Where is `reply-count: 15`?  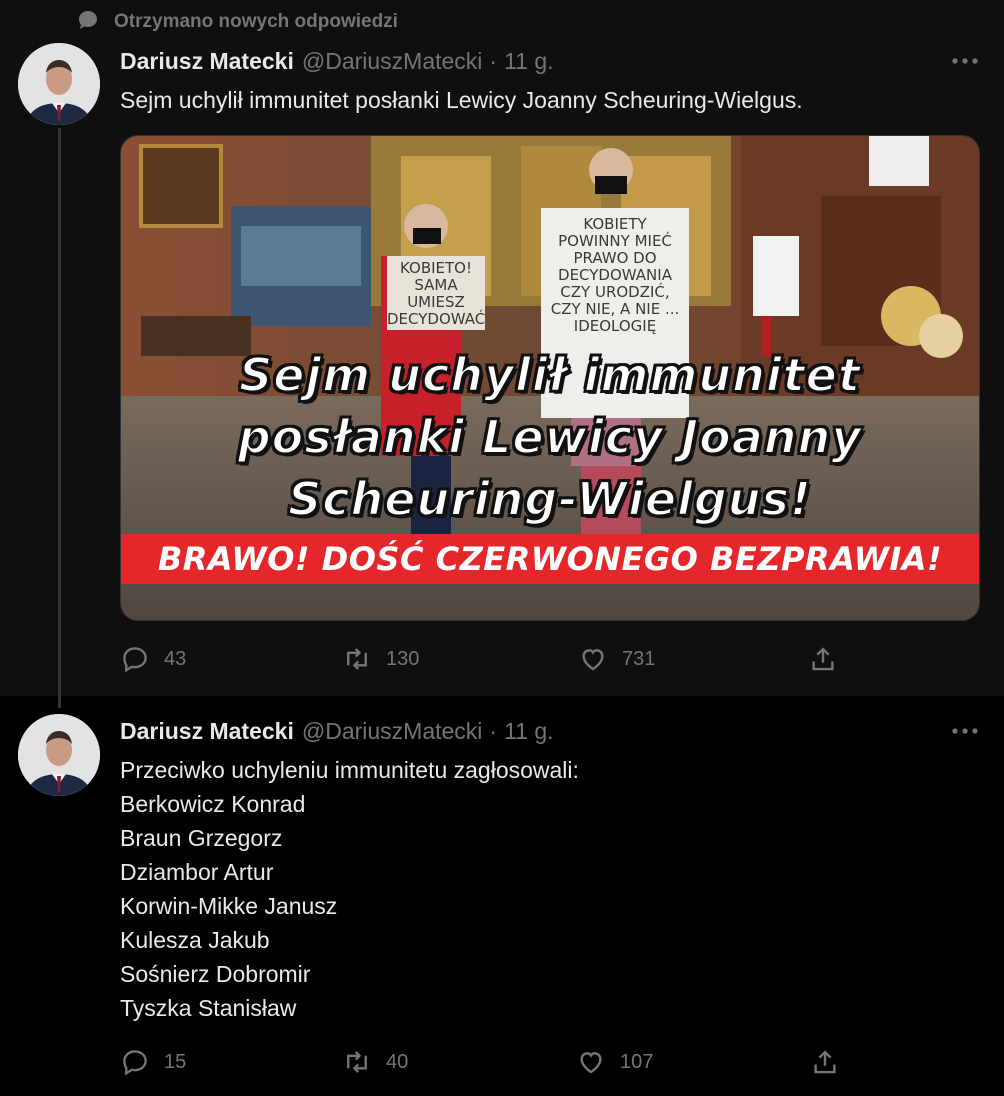
reply-count: 15 is located at coordinates (175, 1061).